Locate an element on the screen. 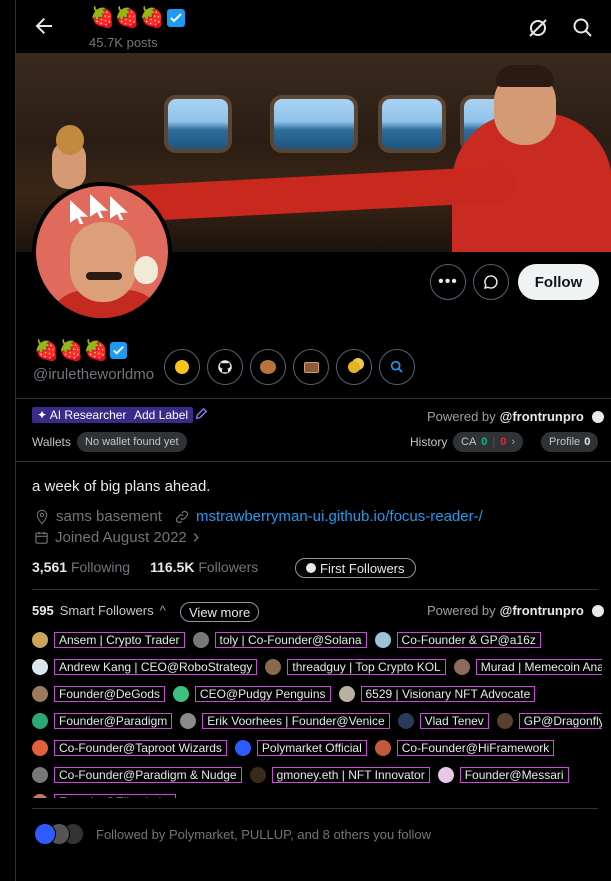 This screenshot has height=881, width=611. smart-follower-item: Co-Founder@HiFramework is located at coordinates (464, 747).